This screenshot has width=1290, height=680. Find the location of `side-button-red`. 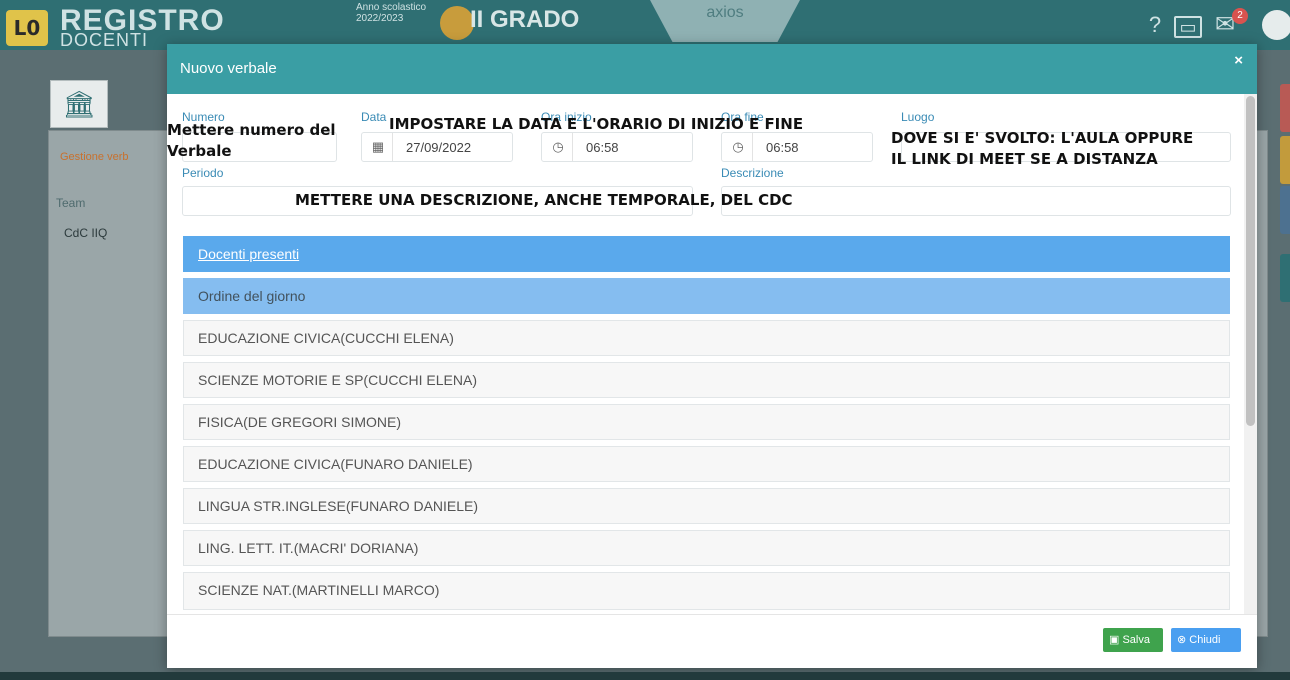

side-button-red is located at coordinates (1285, 108).